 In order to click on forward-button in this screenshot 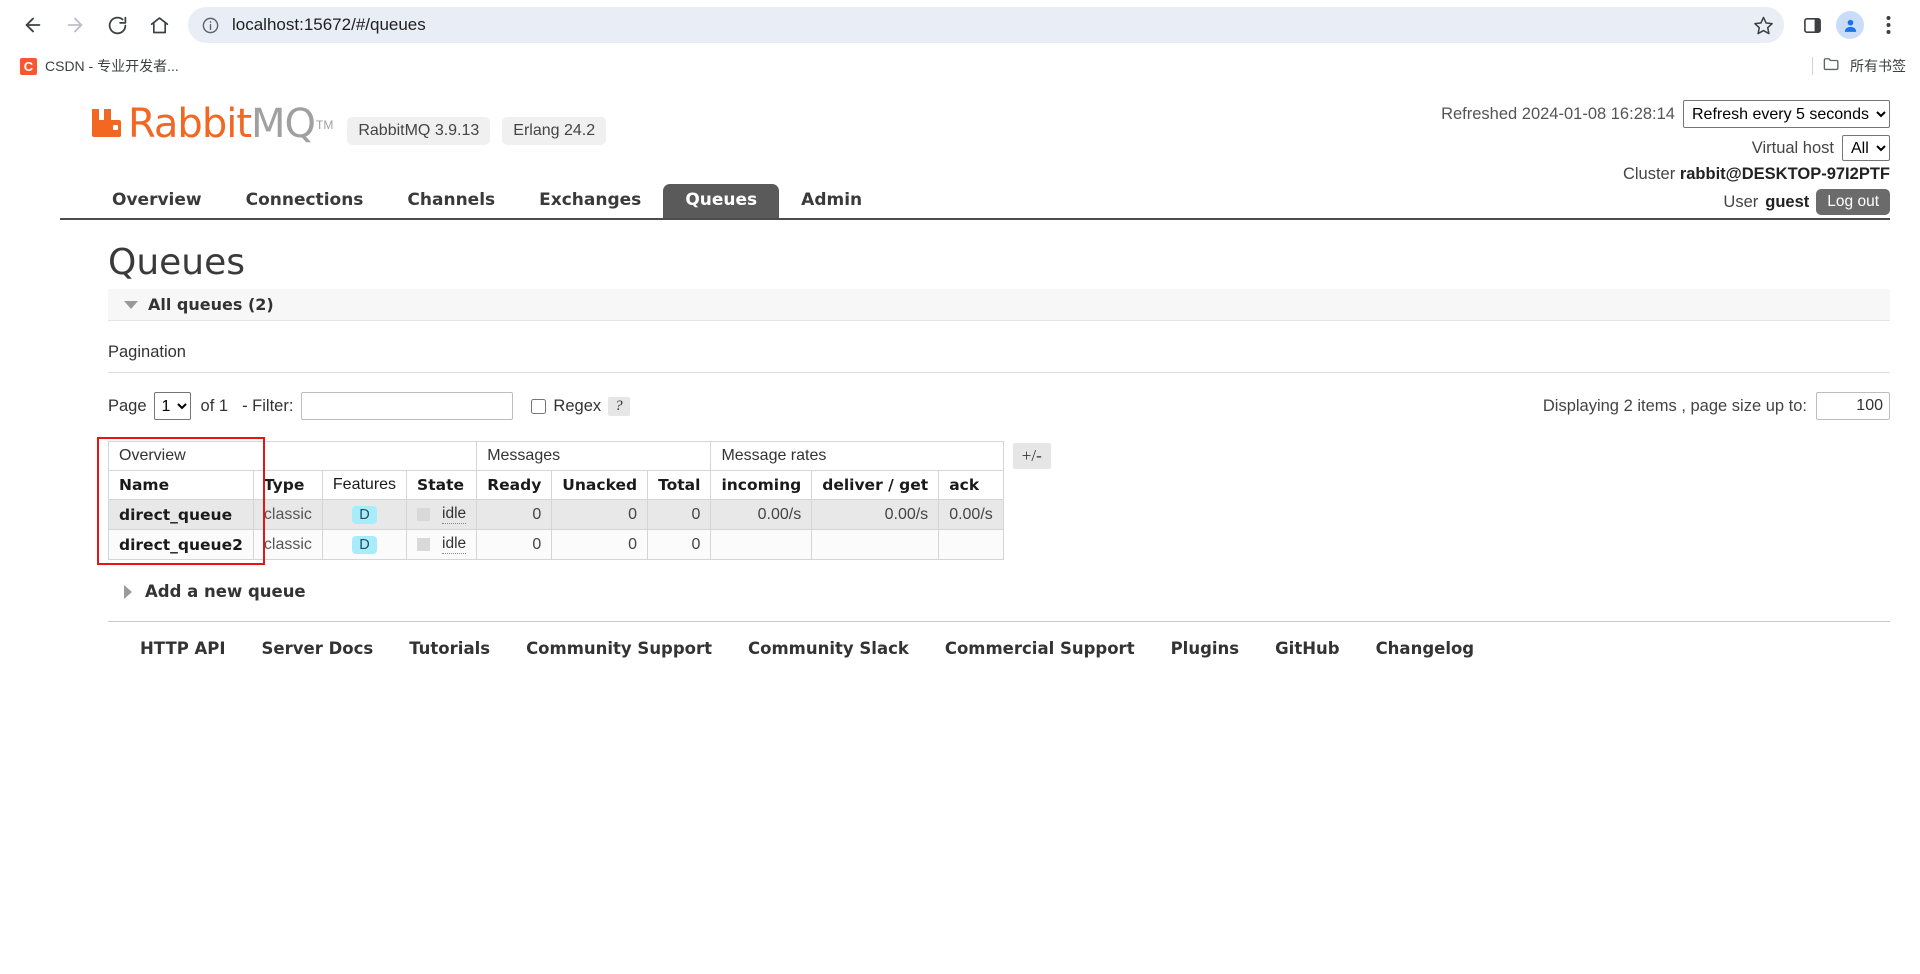, I will do `click(75, 25)`.